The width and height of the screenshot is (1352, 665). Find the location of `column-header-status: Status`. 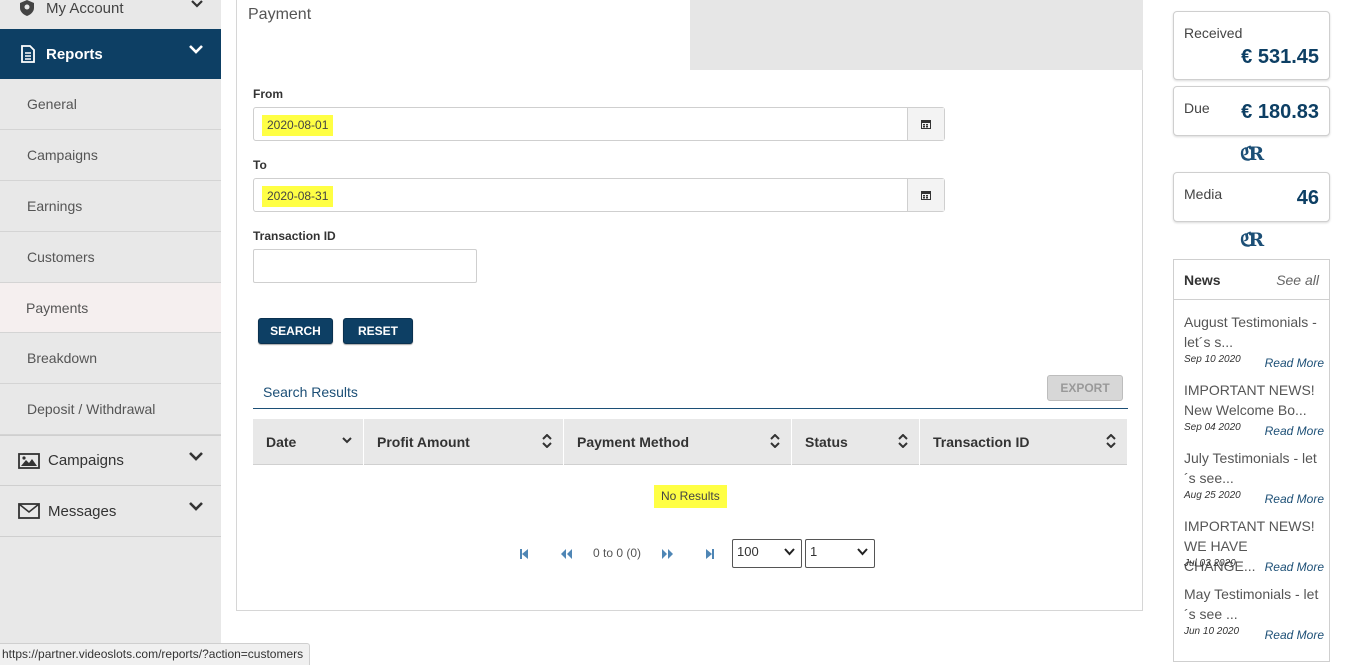

column-header-status: Status is located at coordinates (856, 442).